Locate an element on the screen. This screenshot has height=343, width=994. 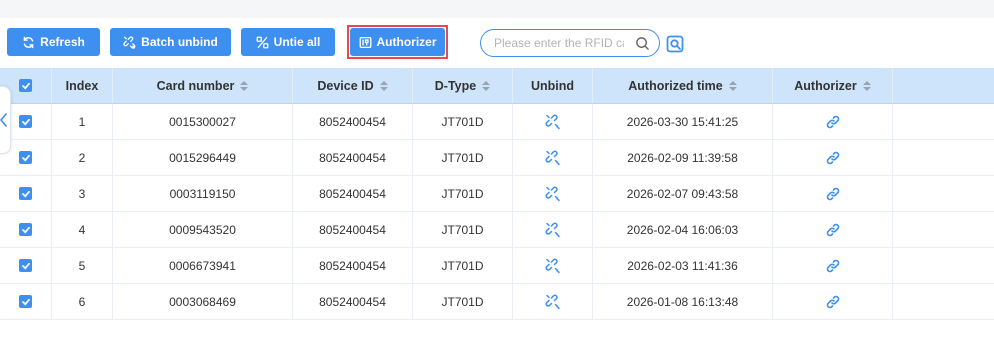
row-card-number: 0006673941 is located at coordinates (203, 265).